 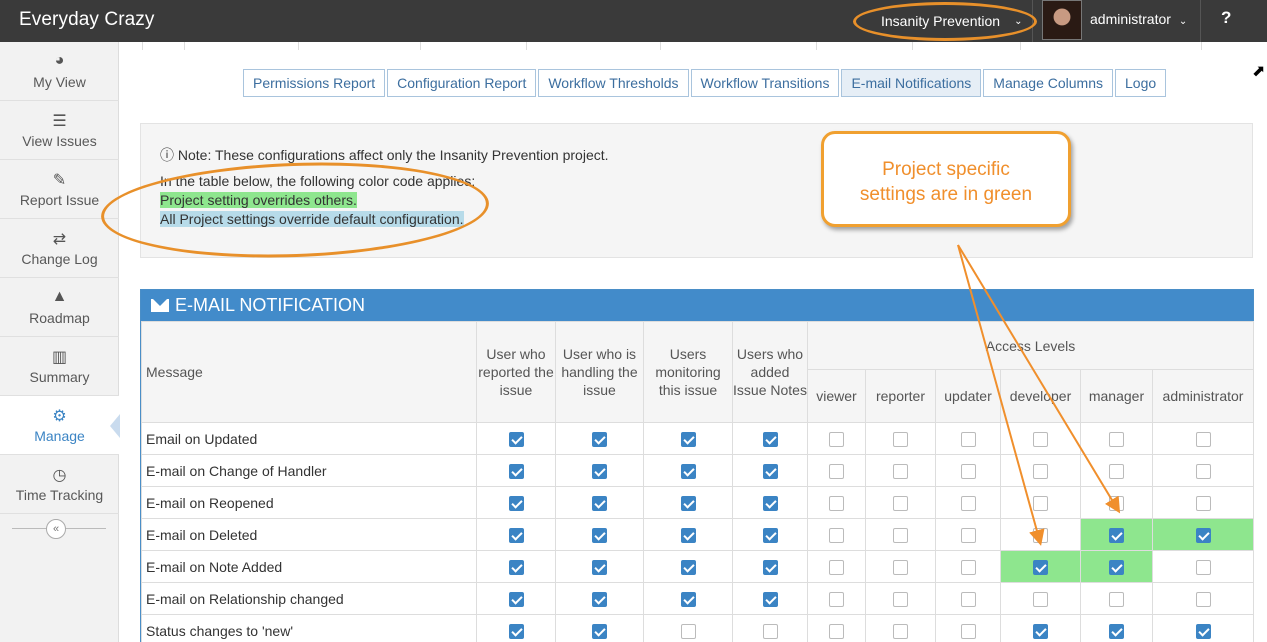 What do you see at coordinates (1141, 83) in the screenshot?
I see `tab-logo: Logo` at bounding box center [1141, 83].